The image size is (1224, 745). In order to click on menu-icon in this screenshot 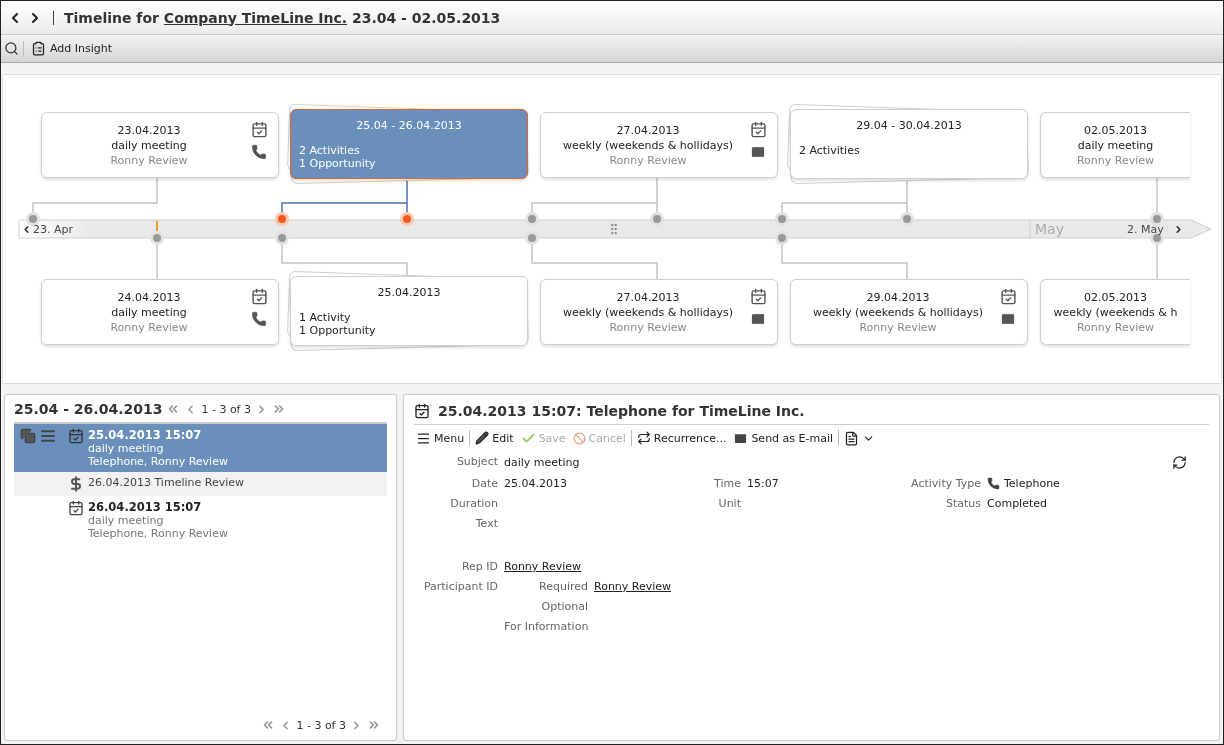, I will do `click(423, 438)`.